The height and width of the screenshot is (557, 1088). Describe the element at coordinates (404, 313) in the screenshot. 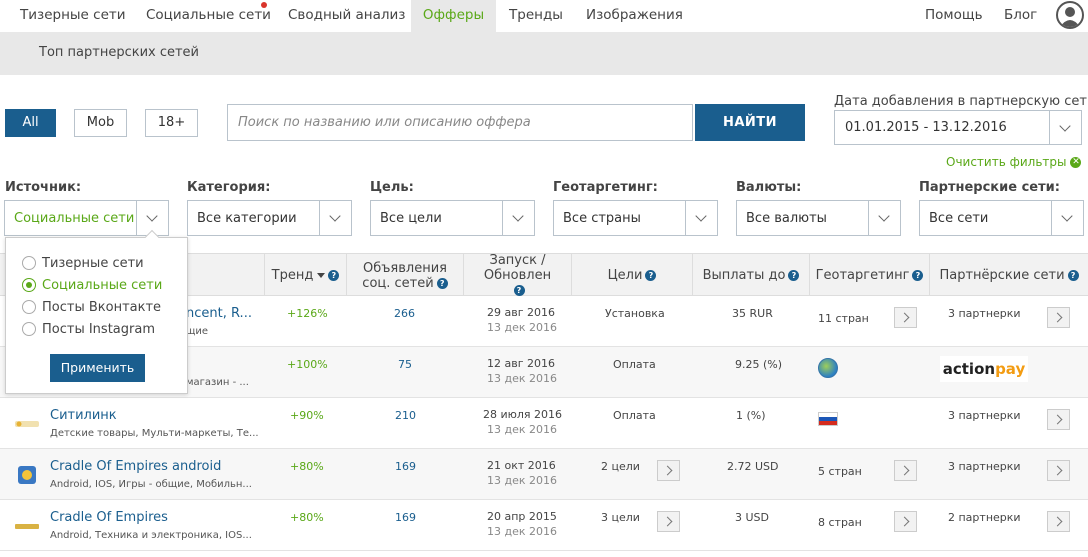

I see `ads-count-link: 266` at that location.